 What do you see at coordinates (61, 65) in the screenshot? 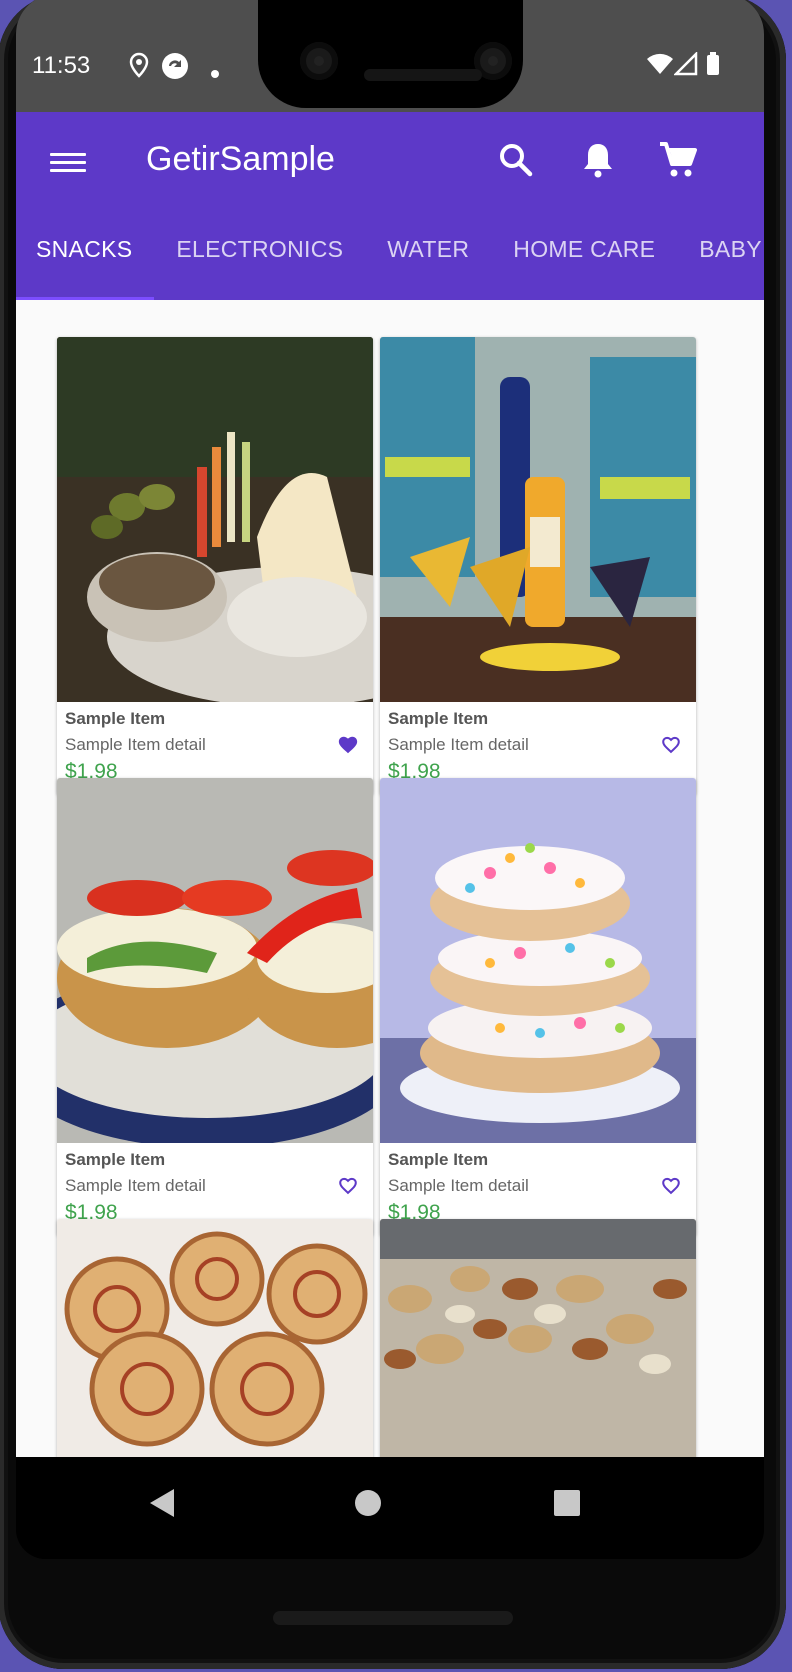
I see `status-time: 11:53` at bounding box center [61, 65].